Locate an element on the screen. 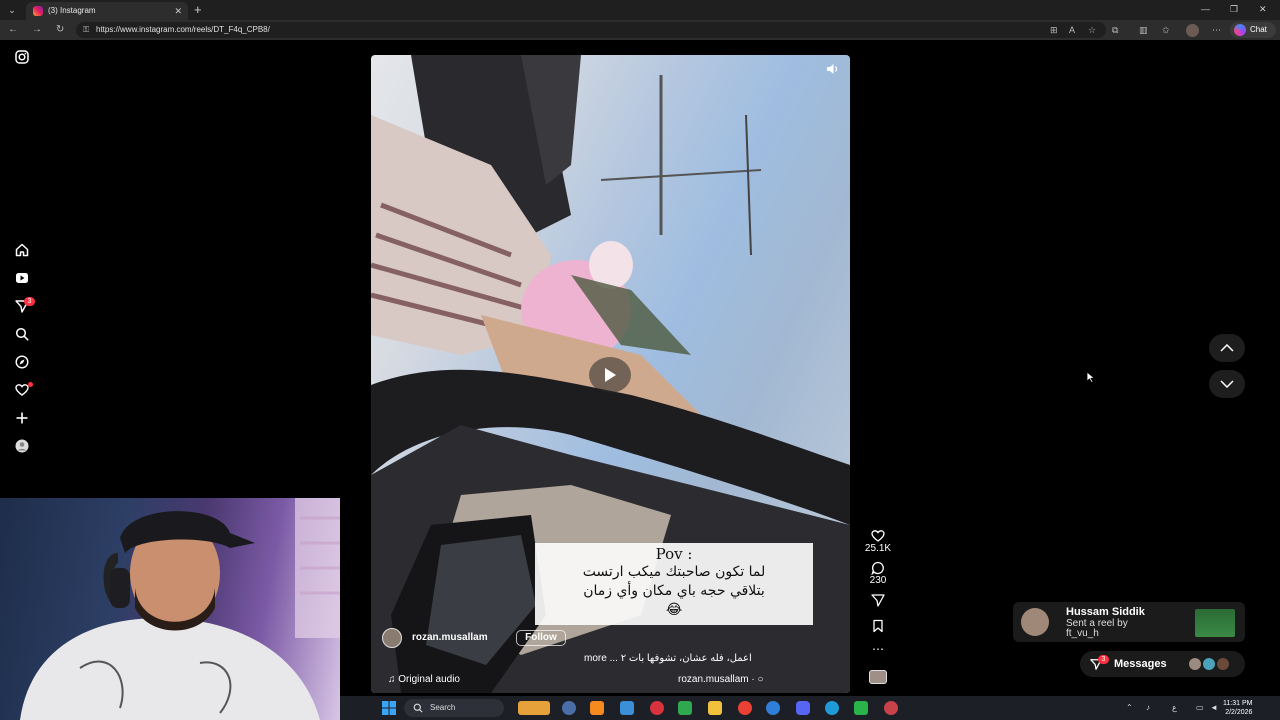 The image size is (1280, 720). photos-icon is located at coordinates (627, 708).